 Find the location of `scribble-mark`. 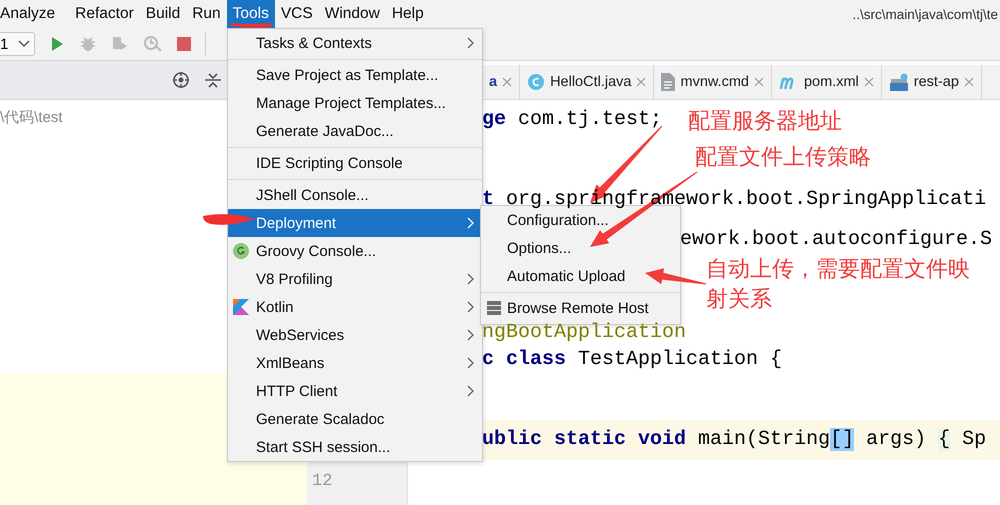

scribble-mark is located at coordinates (229, 219).